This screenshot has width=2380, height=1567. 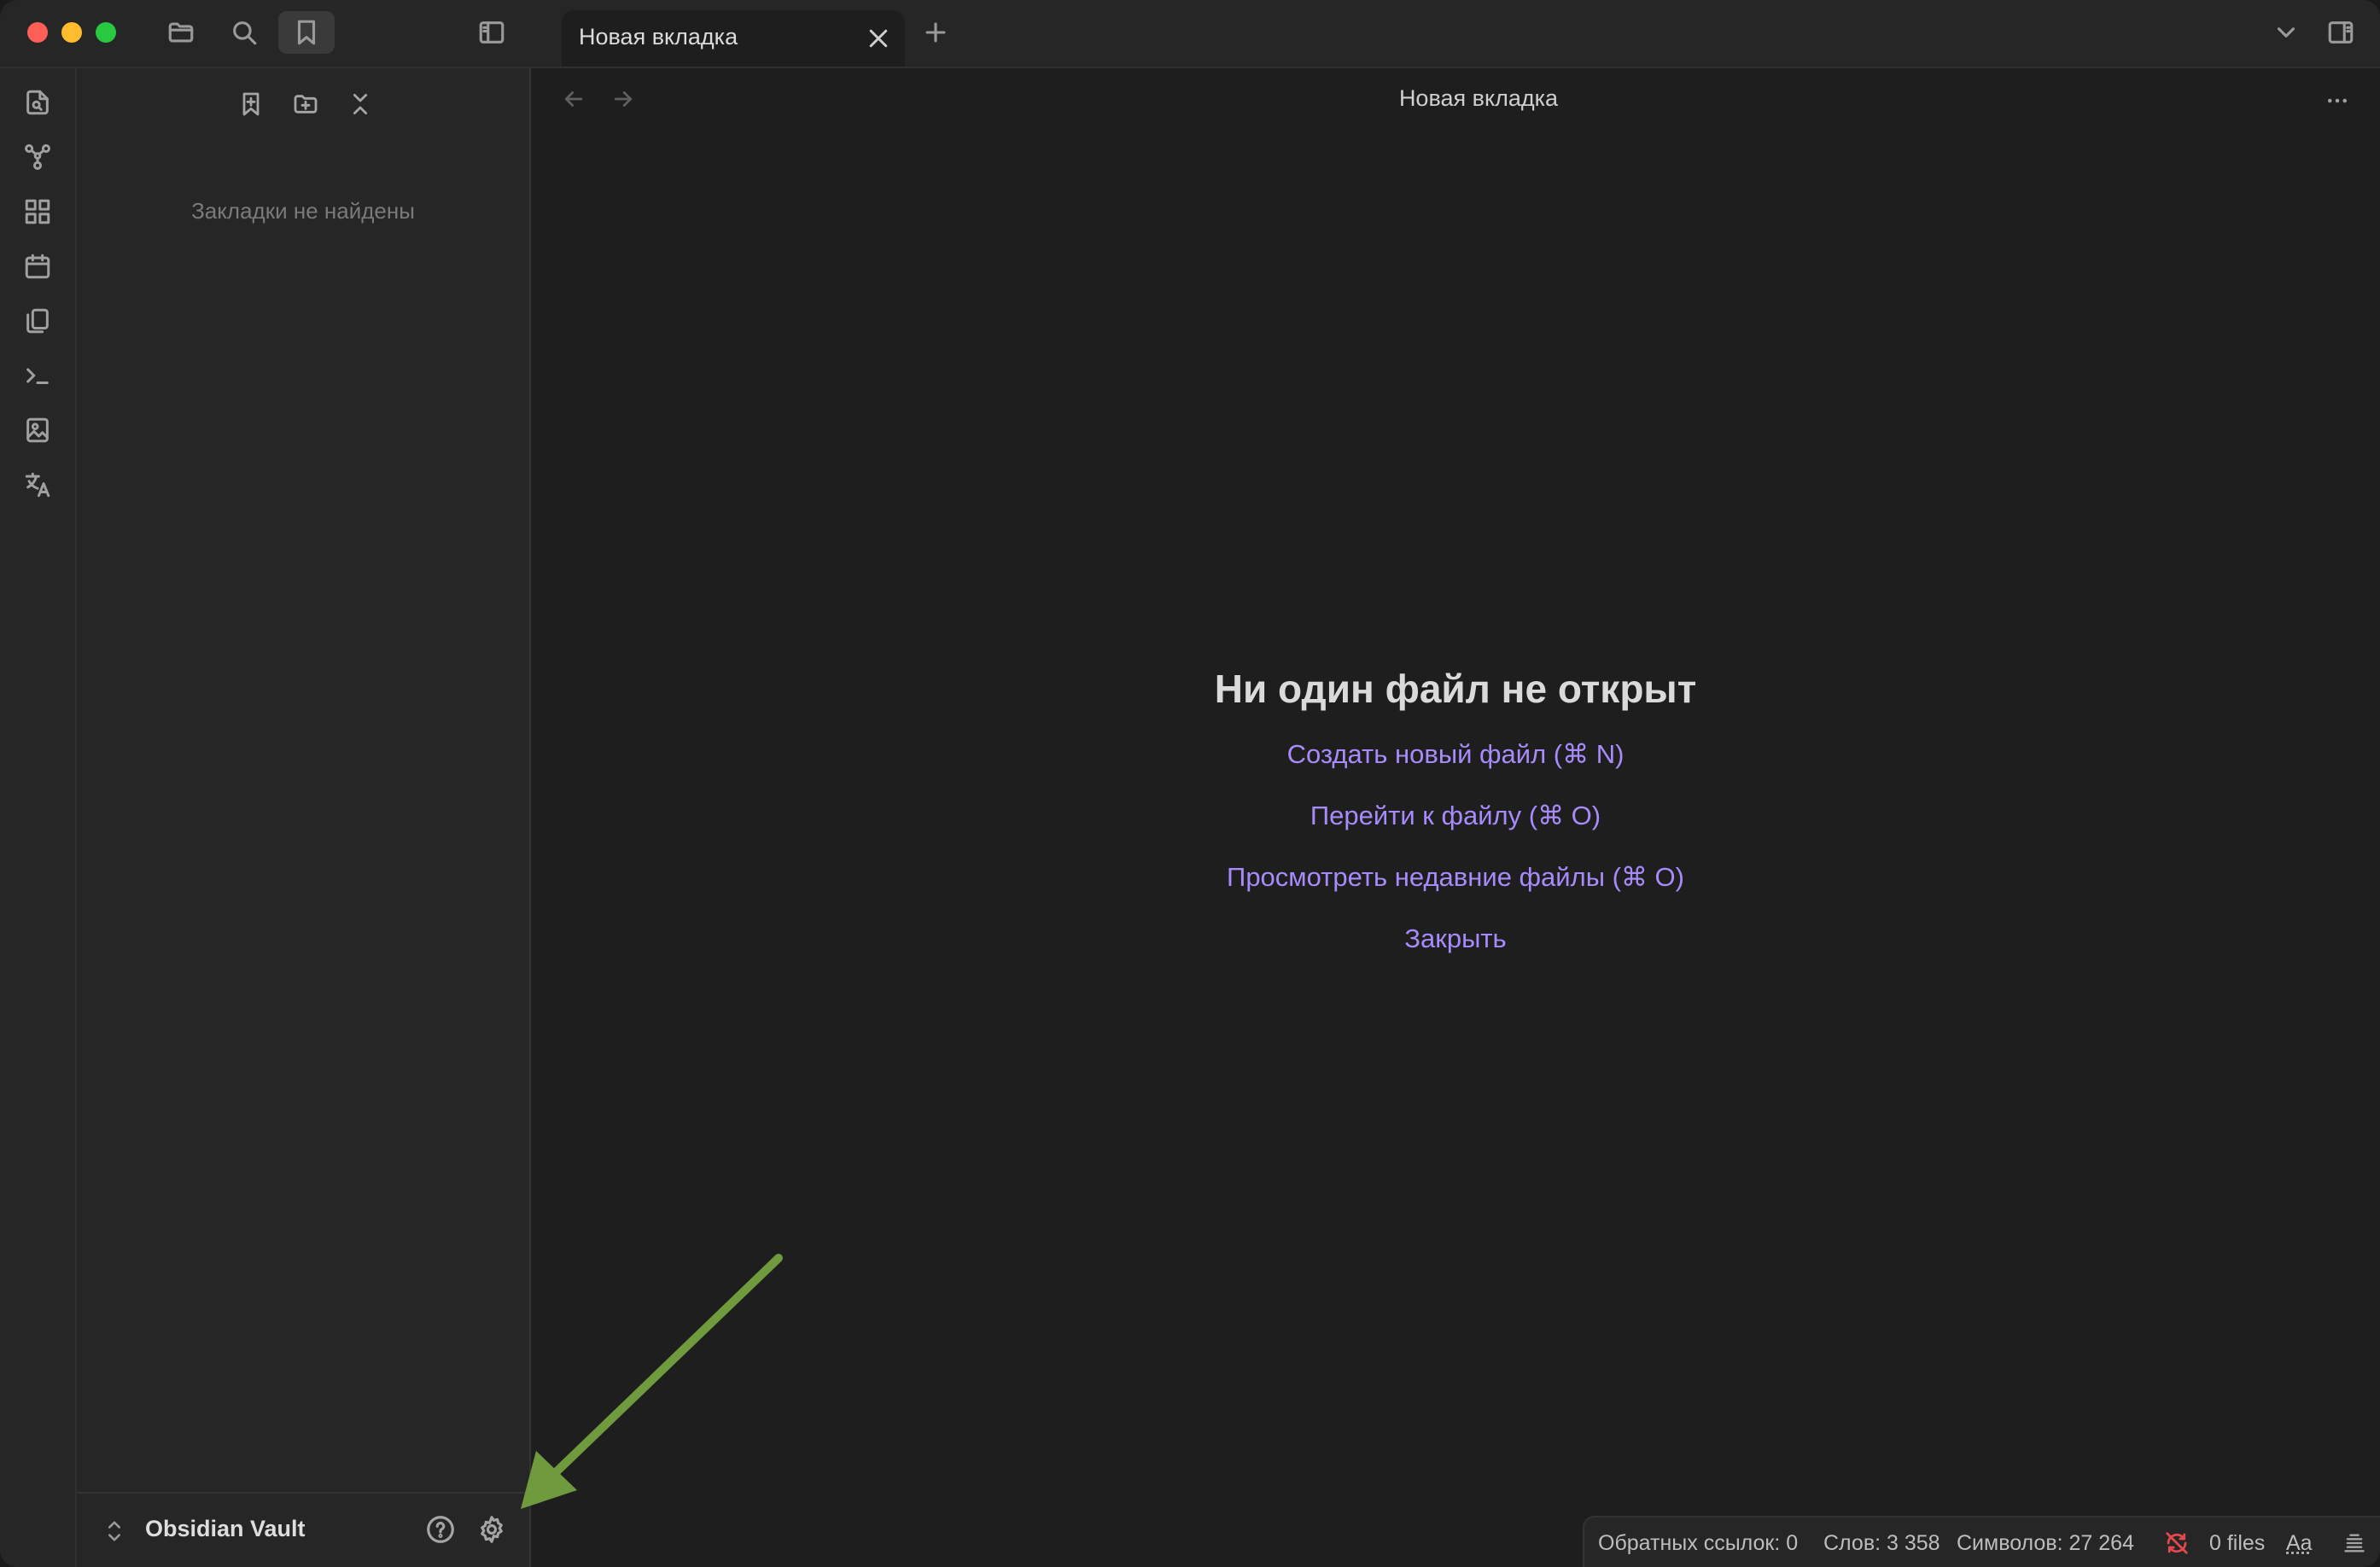 I want to click on recent-files-link: Просмотреть недавние файлы (⌘ O), so click(x=1455, y=877).